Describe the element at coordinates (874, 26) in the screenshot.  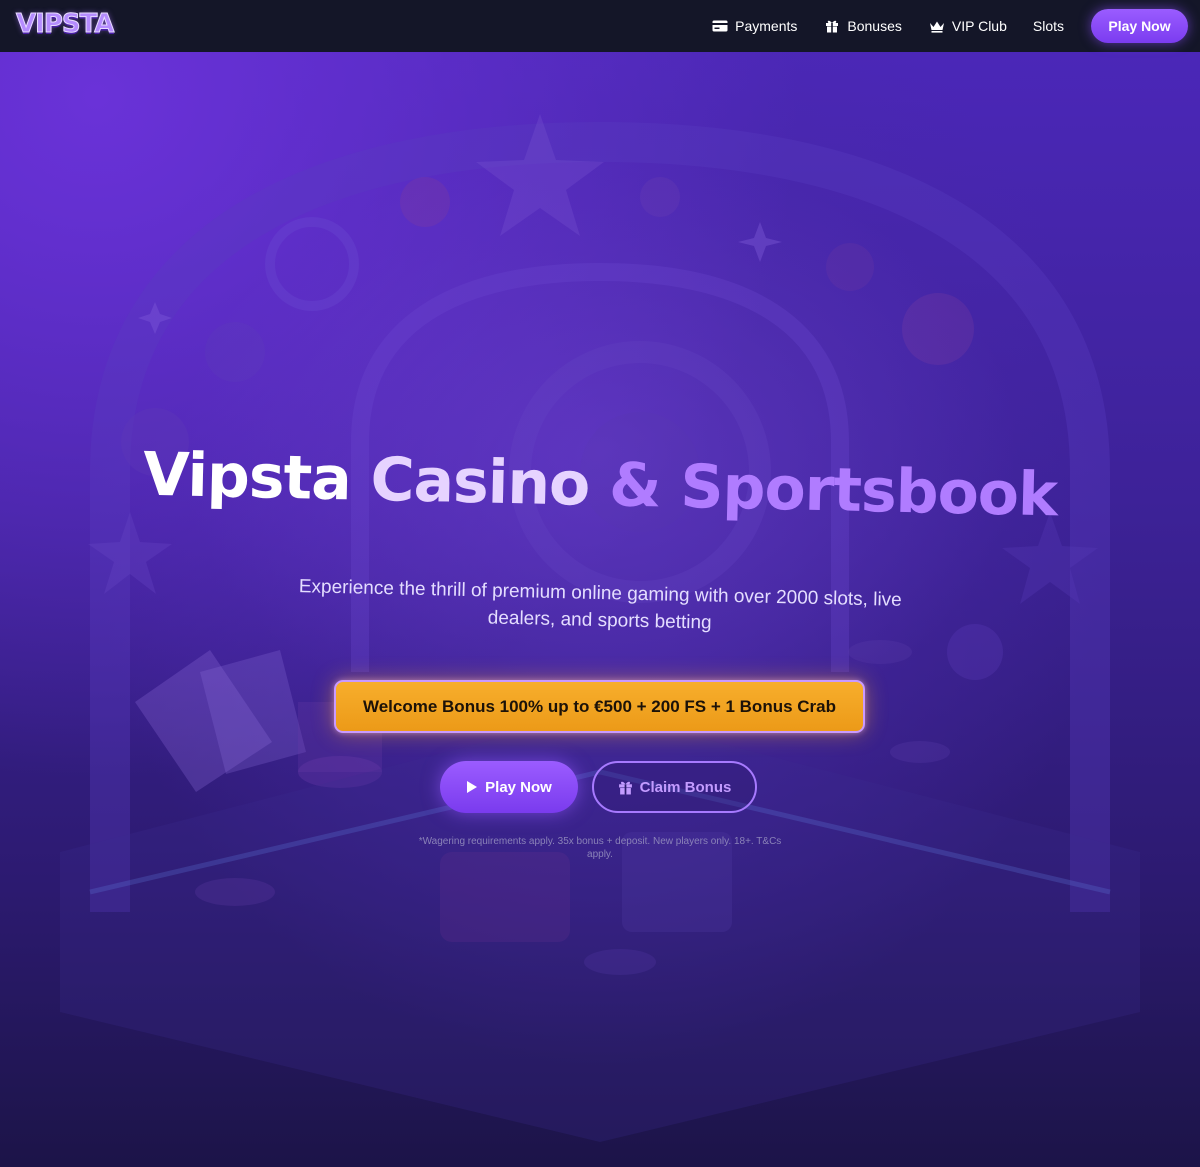
I see `nav-item-label: Bonuses` at that location.